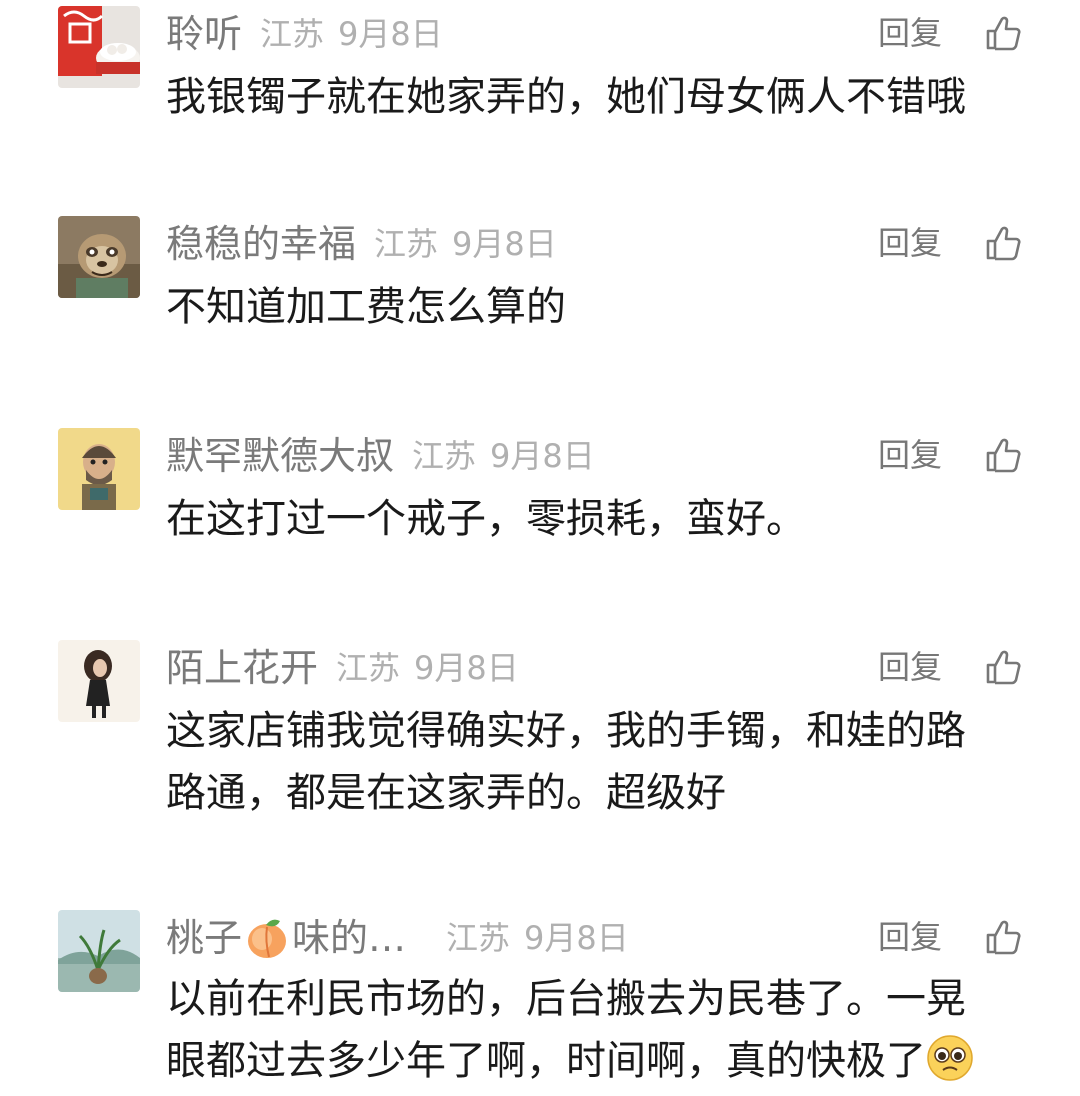 This screenshot has height=1096, width=1080. What do you see at coordinates (261, 244) in the screenshot?
I see `username: 稳稳的幸福` at bounding box center [261, 244].